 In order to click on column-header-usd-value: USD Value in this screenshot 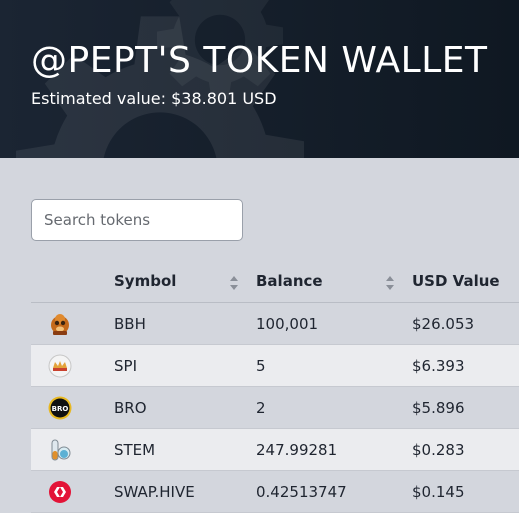, I will do `click(456, 281)`.